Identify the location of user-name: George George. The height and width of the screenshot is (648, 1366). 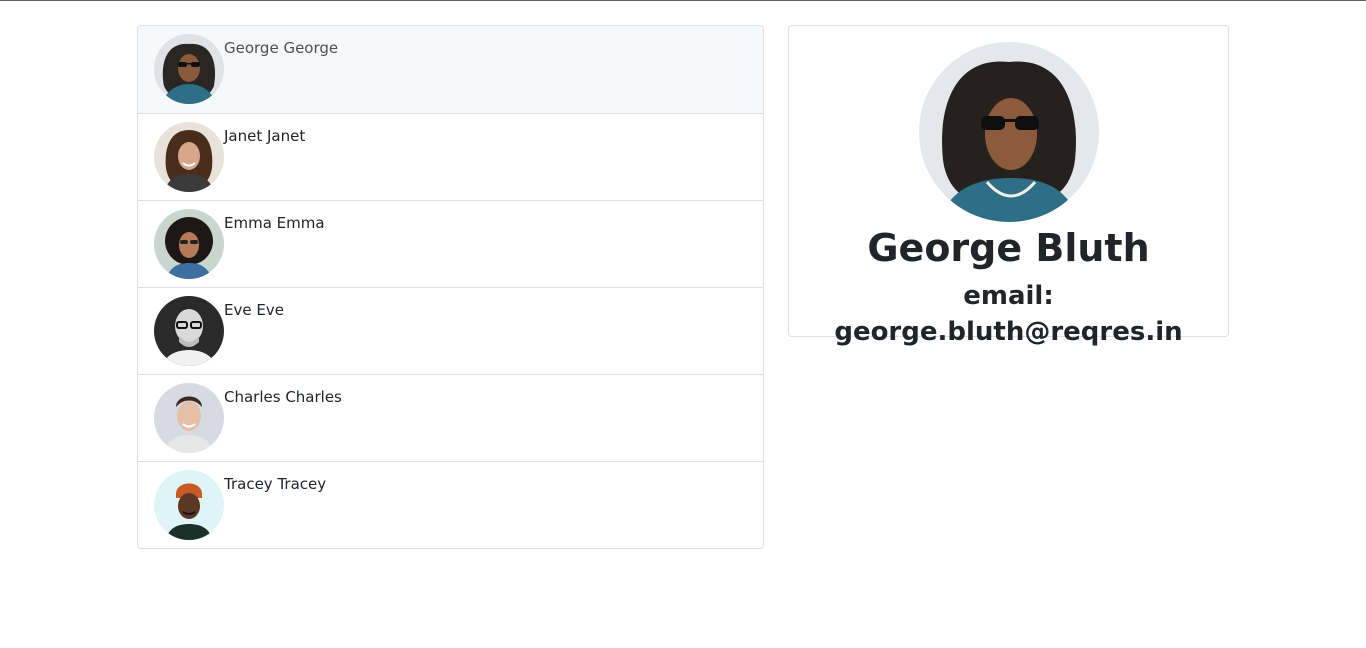
(281, 48).